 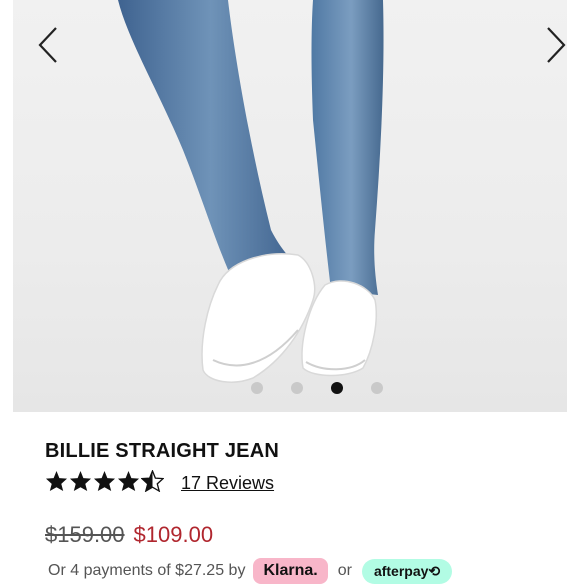 I want to click on chevron-right-icon, so click(x=556, y=45).